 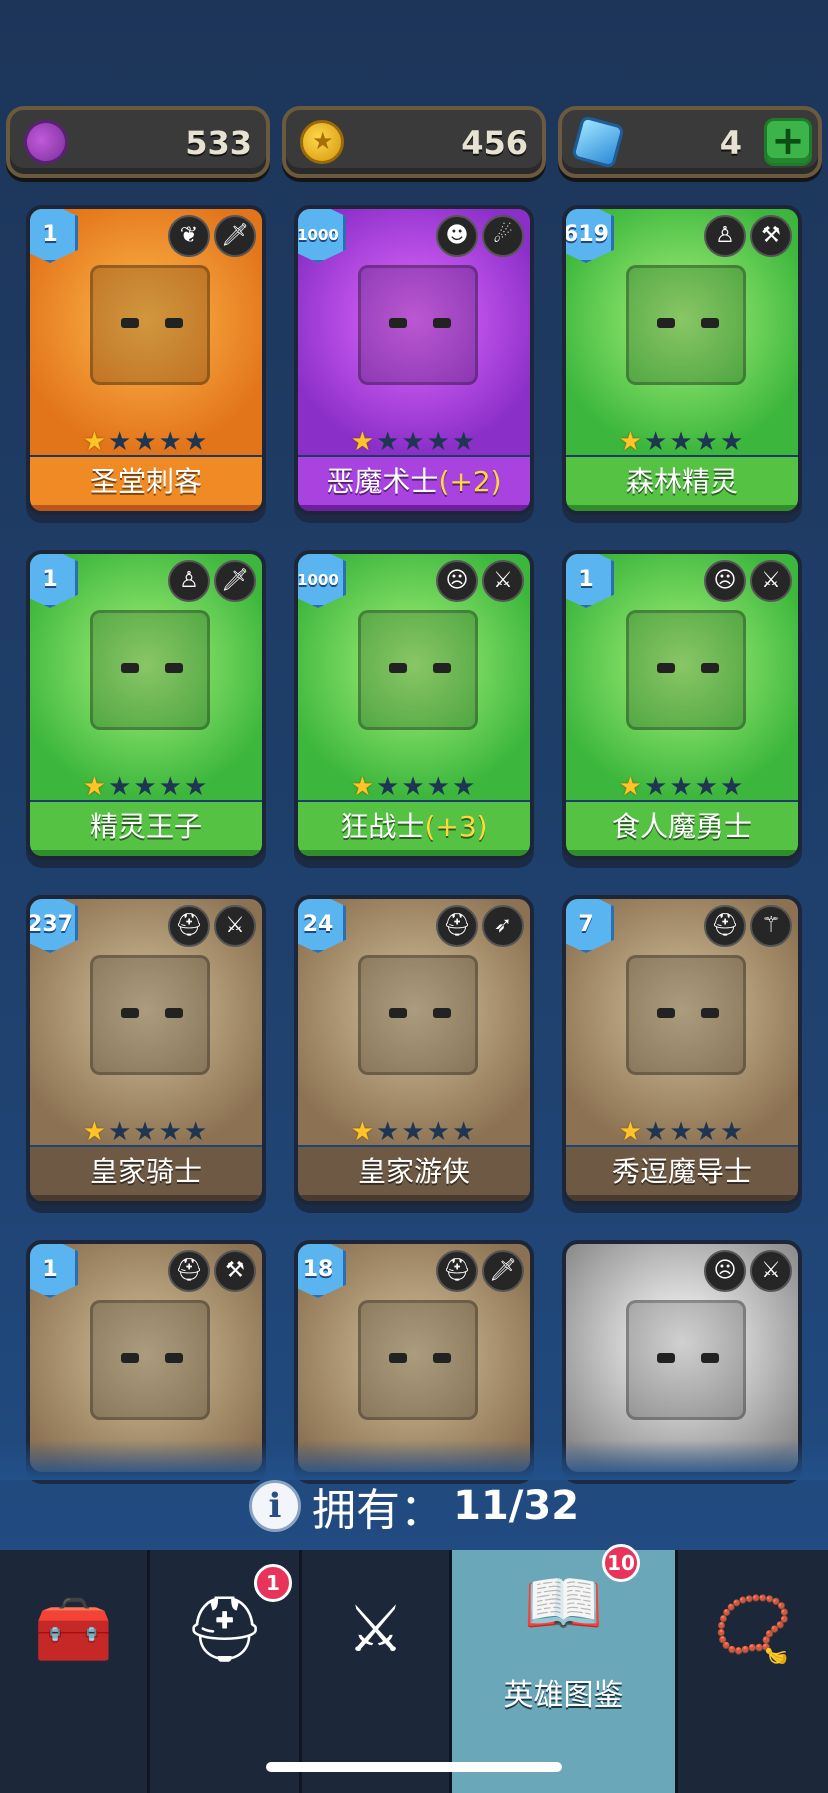 What do you see at coordinates (621, 1563) in the screenshot?
I see `hero-book-notification-badge: 10` at bounding box center [621, 1563].